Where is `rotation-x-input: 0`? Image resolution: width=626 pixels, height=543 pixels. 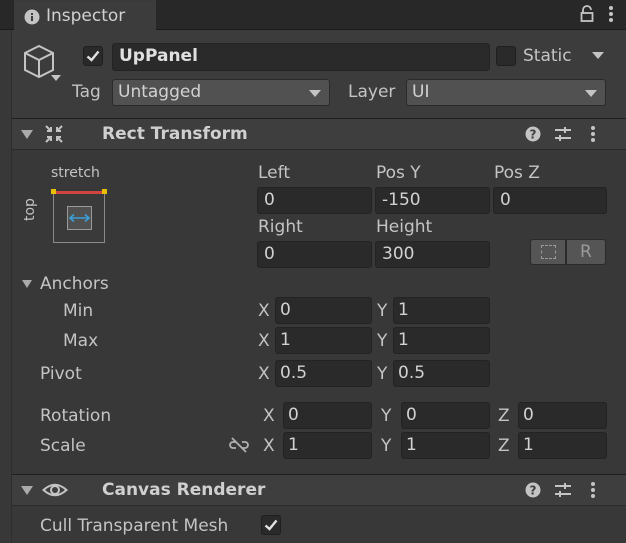 rotation-x-input: 0 is located at coordinates (327, 415).